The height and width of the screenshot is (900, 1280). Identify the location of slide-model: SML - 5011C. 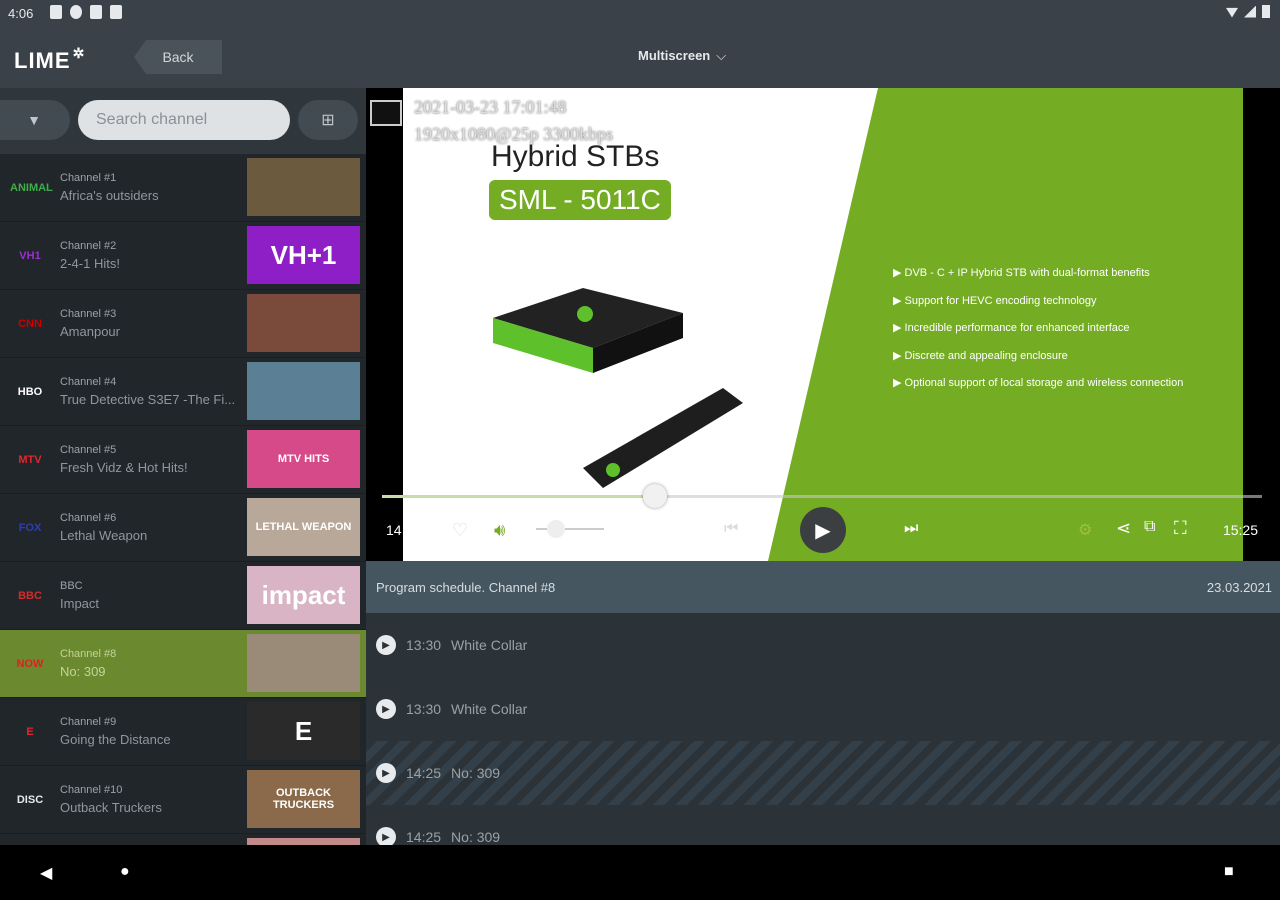
(580, 200).